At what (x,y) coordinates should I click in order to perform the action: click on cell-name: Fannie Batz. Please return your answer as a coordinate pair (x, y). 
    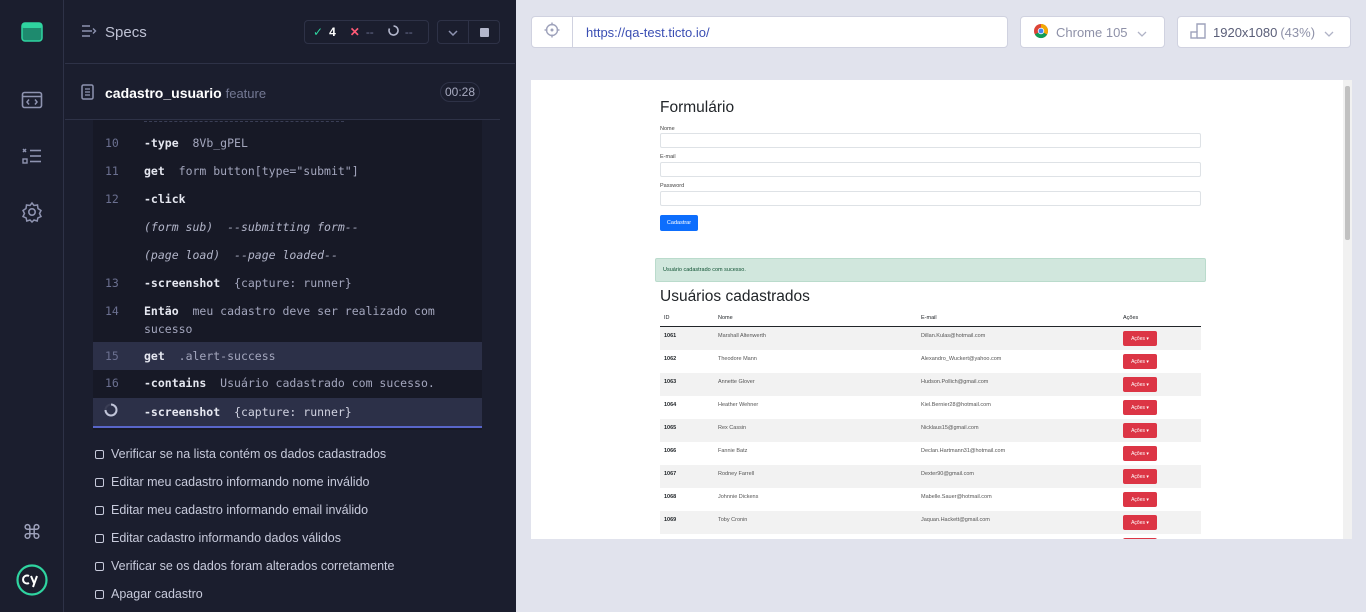
    Looking at the image, I should click on (733, 451).